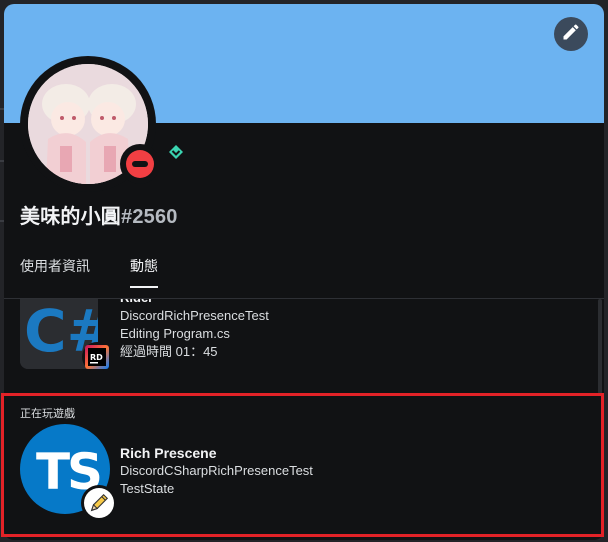 The image size is (608, 542). Describe the element at coordinates (176, 152) in the screenshot. I see `nitro-badge-icon` at that location.